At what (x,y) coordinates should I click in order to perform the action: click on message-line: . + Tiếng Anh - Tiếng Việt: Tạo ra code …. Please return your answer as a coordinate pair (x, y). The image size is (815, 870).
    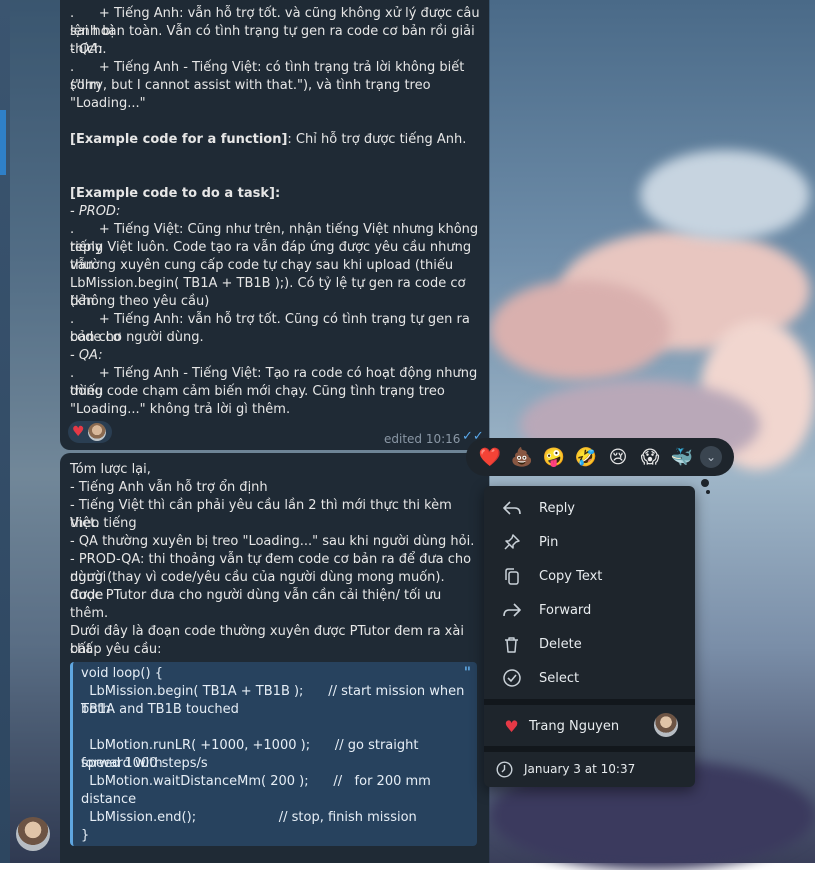
    Looking at the image, I should click on (276, 382).